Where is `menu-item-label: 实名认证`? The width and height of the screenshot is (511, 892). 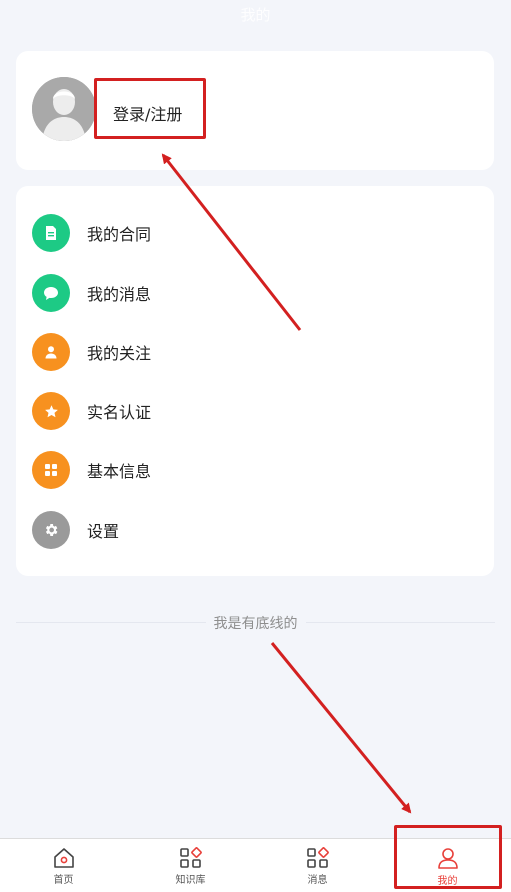
menu-item-label: 实名认证 is located at coordinates (119, 412).